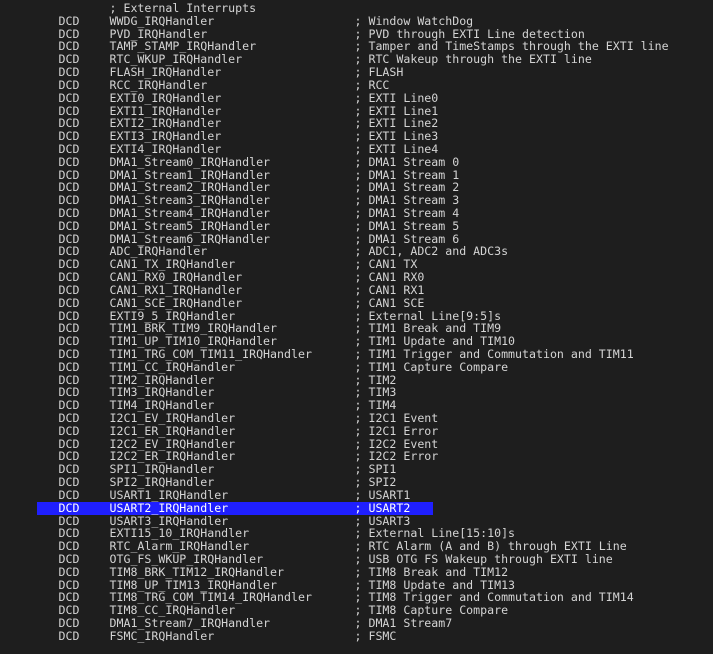 This screenshot has width=713, height=654. Describe the element at coordinates (190, 161) in the screenshot. I see `handler-symbol: DMA1_Stream0_IRQHandler` at that location.